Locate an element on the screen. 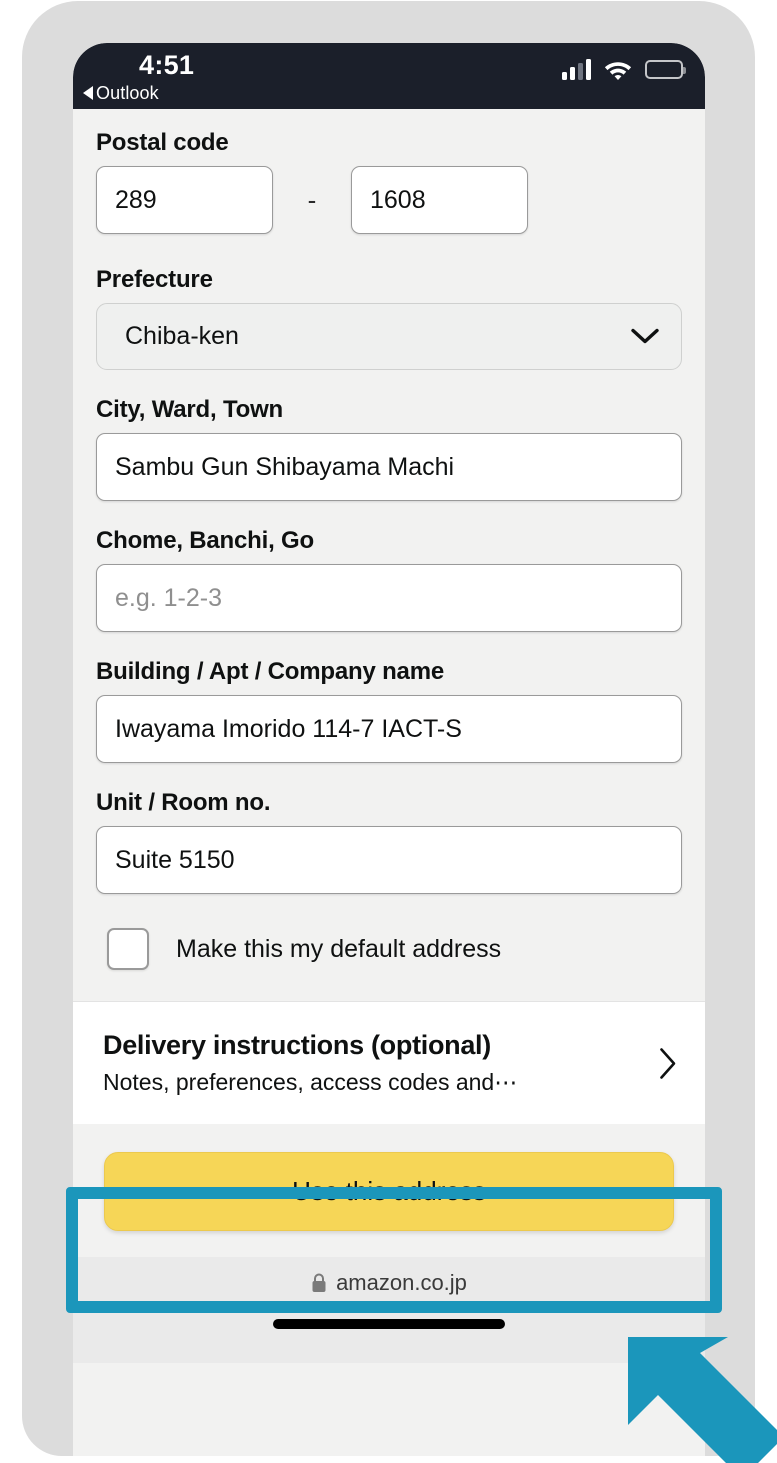  status-icons is located at coordinates (624, 69).